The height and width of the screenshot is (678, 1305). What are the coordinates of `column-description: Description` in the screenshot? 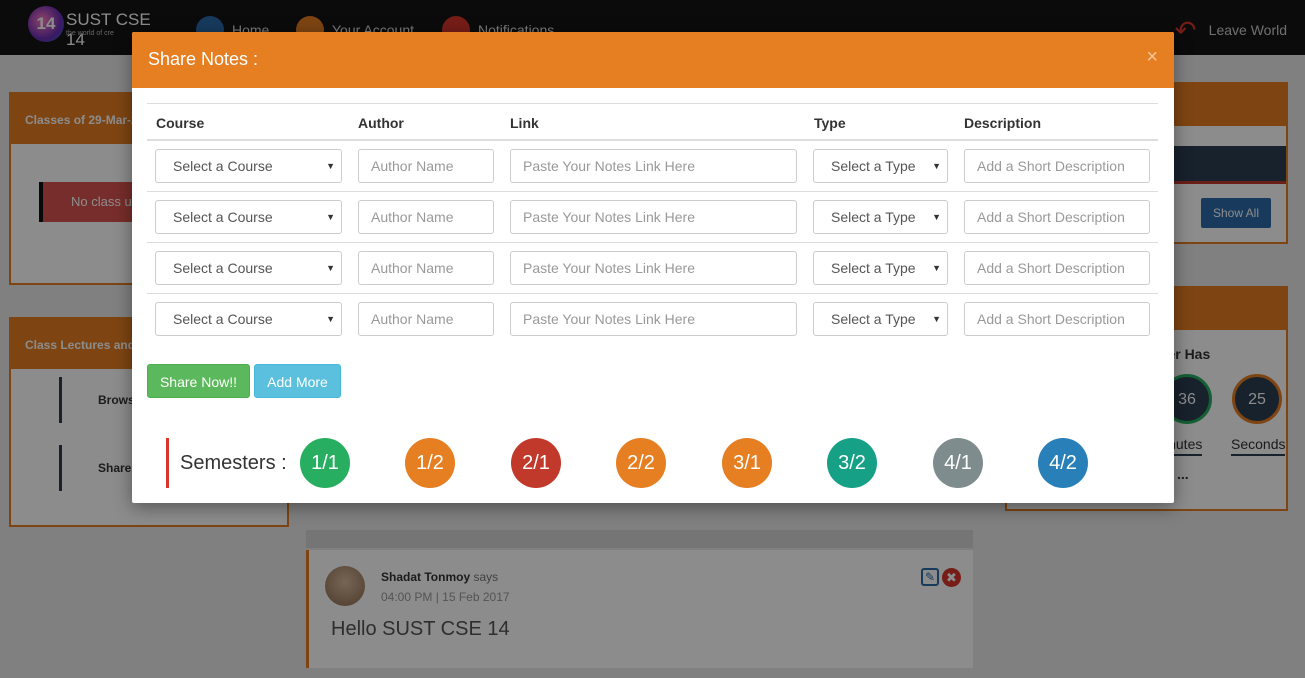 It's located at (1003, 123).